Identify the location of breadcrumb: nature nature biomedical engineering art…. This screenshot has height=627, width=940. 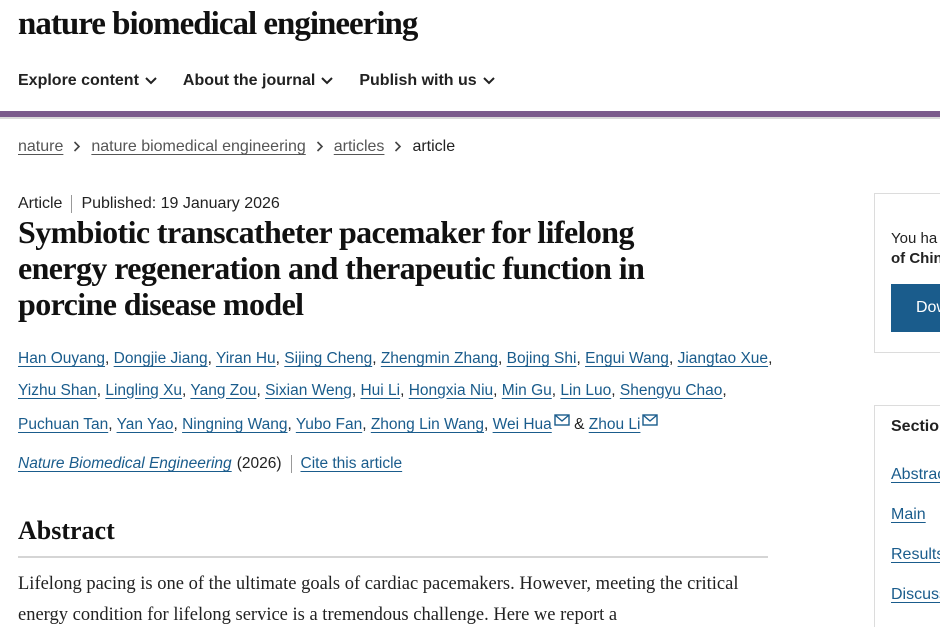
(236, 147).